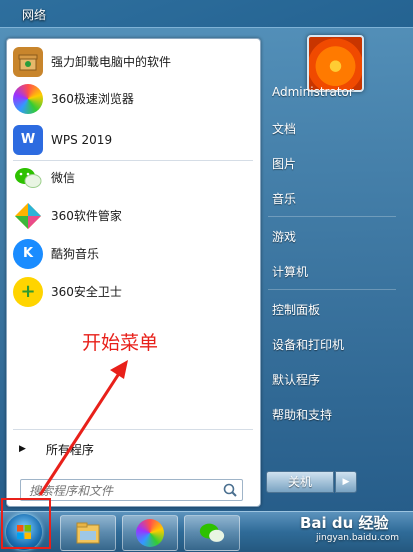 The image size is (413, 552). What do you see at coordinates (313, 92) in the screenshot?
I see `right-item-administrator: Administrator` at bounding box center [313, 92].